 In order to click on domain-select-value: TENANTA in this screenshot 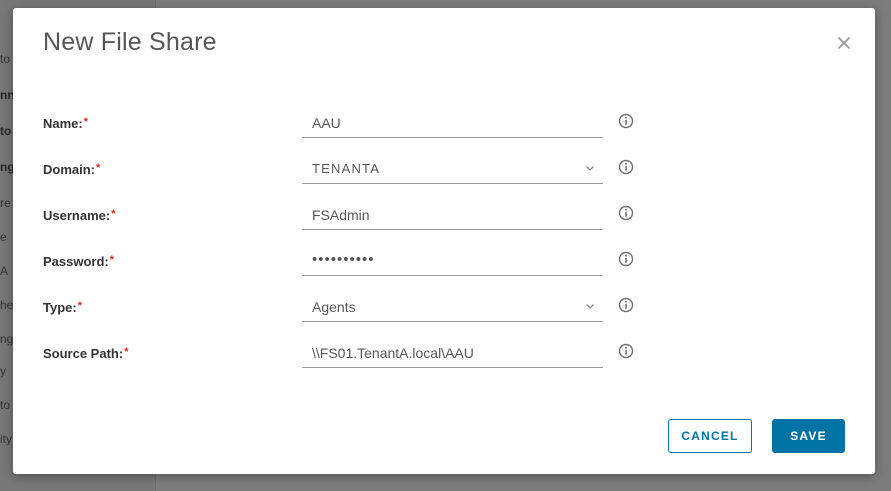, I will do `click(346, 168)`.